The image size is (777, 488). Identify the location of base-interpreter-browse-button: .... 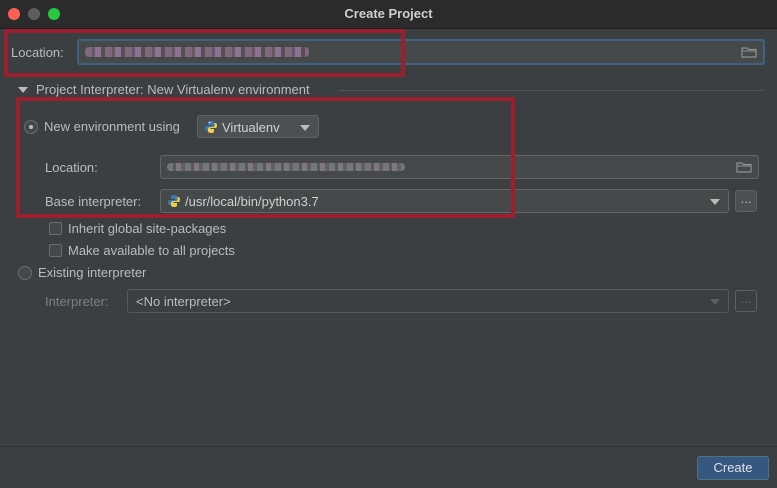
(746, 201).